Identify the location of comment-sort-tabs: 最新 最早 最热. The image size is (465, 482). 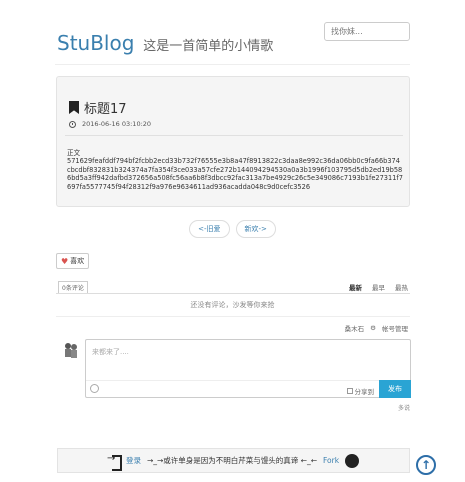
(378, 287).